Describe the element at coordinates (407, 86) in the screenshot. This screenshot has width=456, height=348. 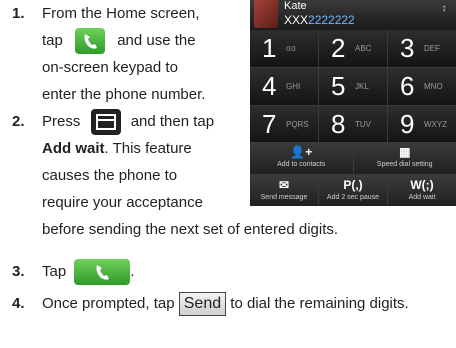
I see `dial-key-digit: 6` at that location.